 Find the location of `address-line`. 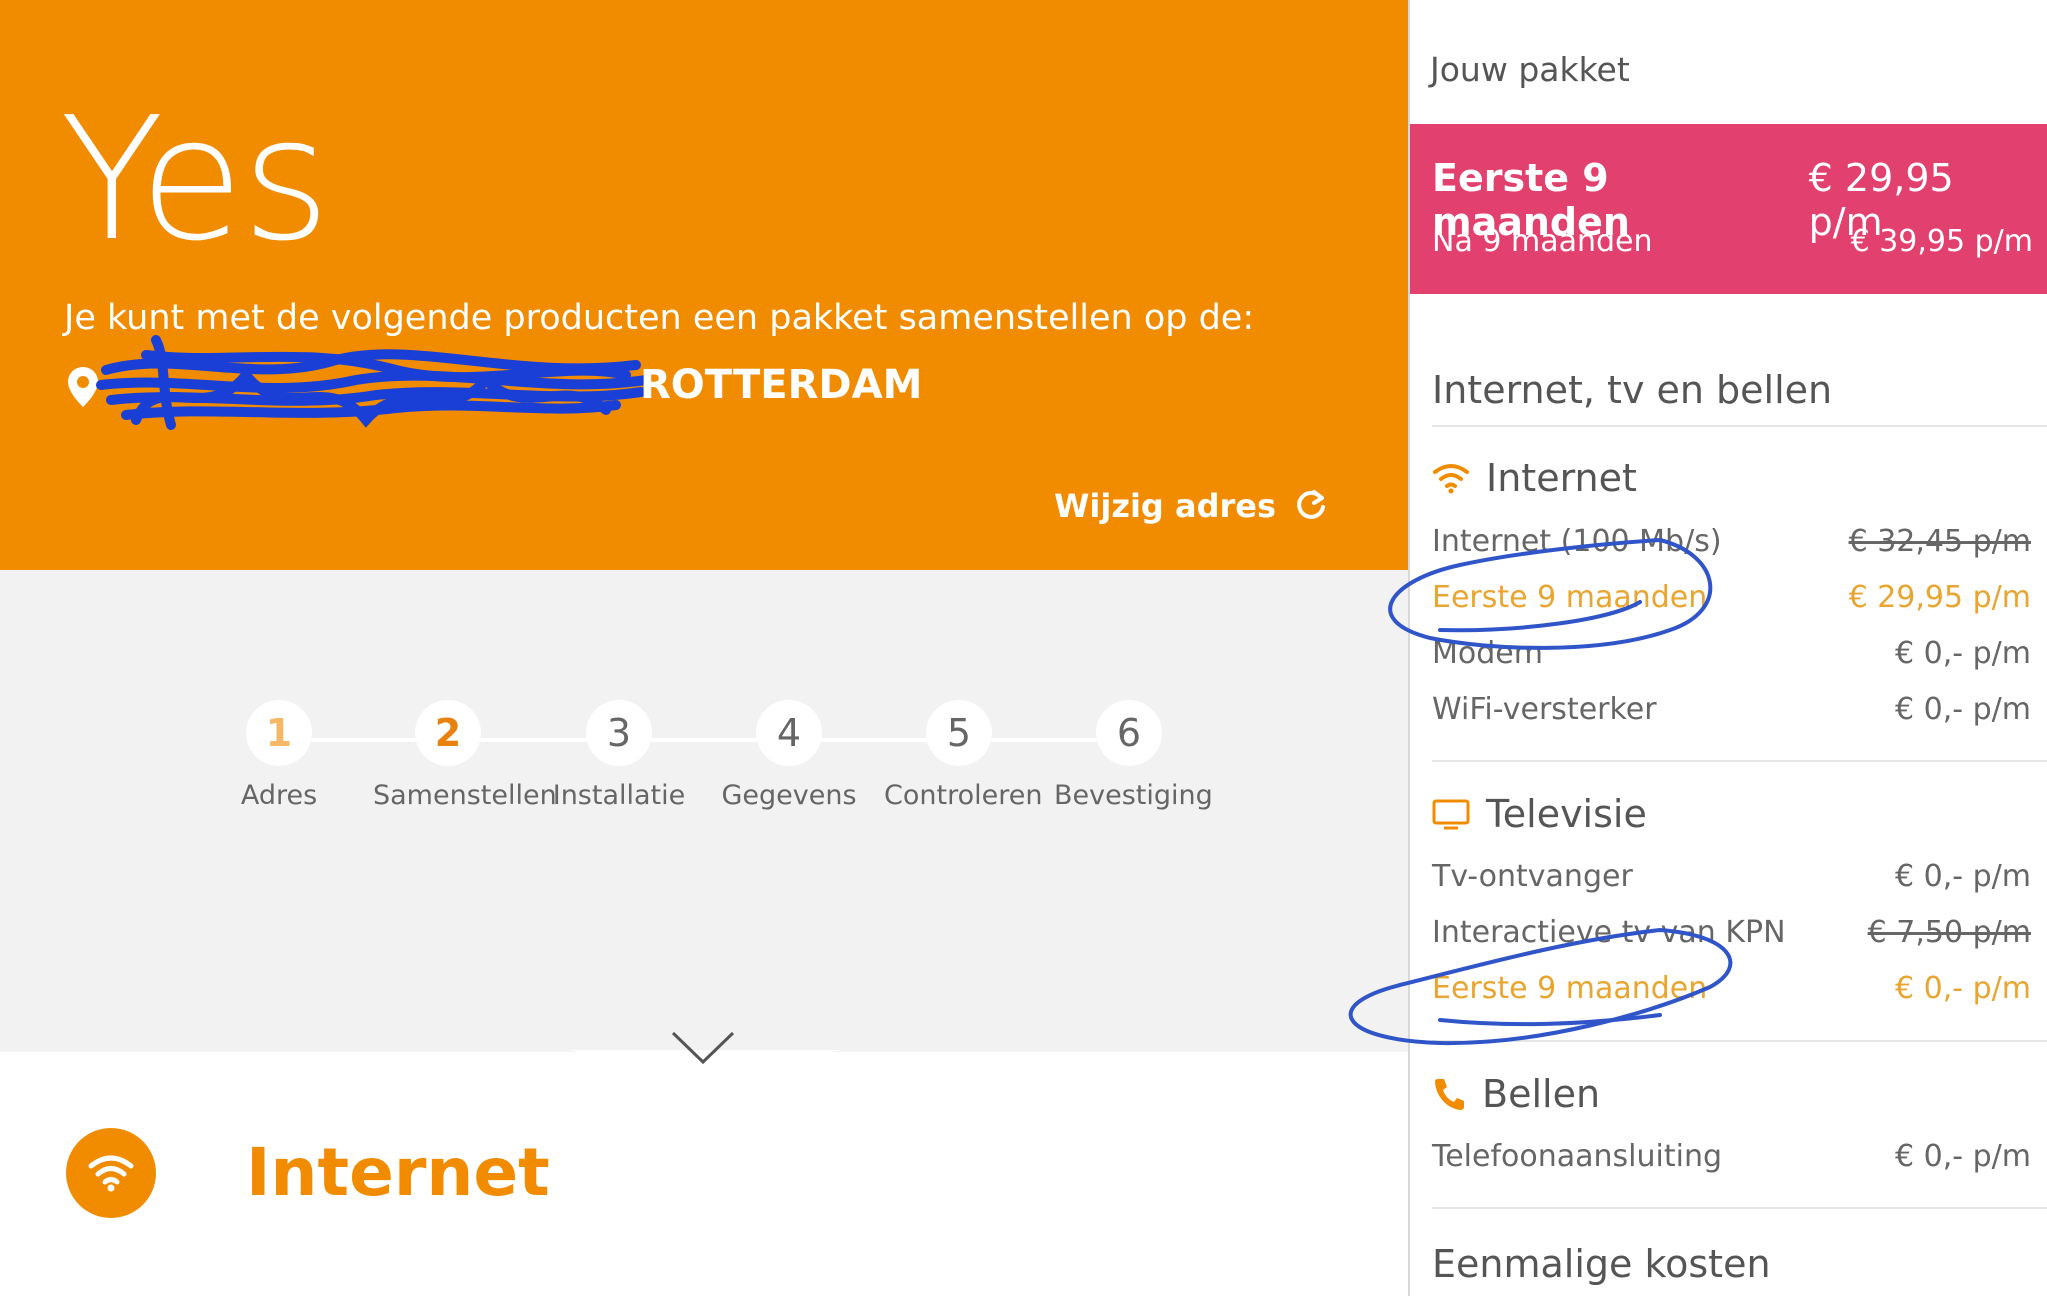

address-line is located at coordinates (83, 387).